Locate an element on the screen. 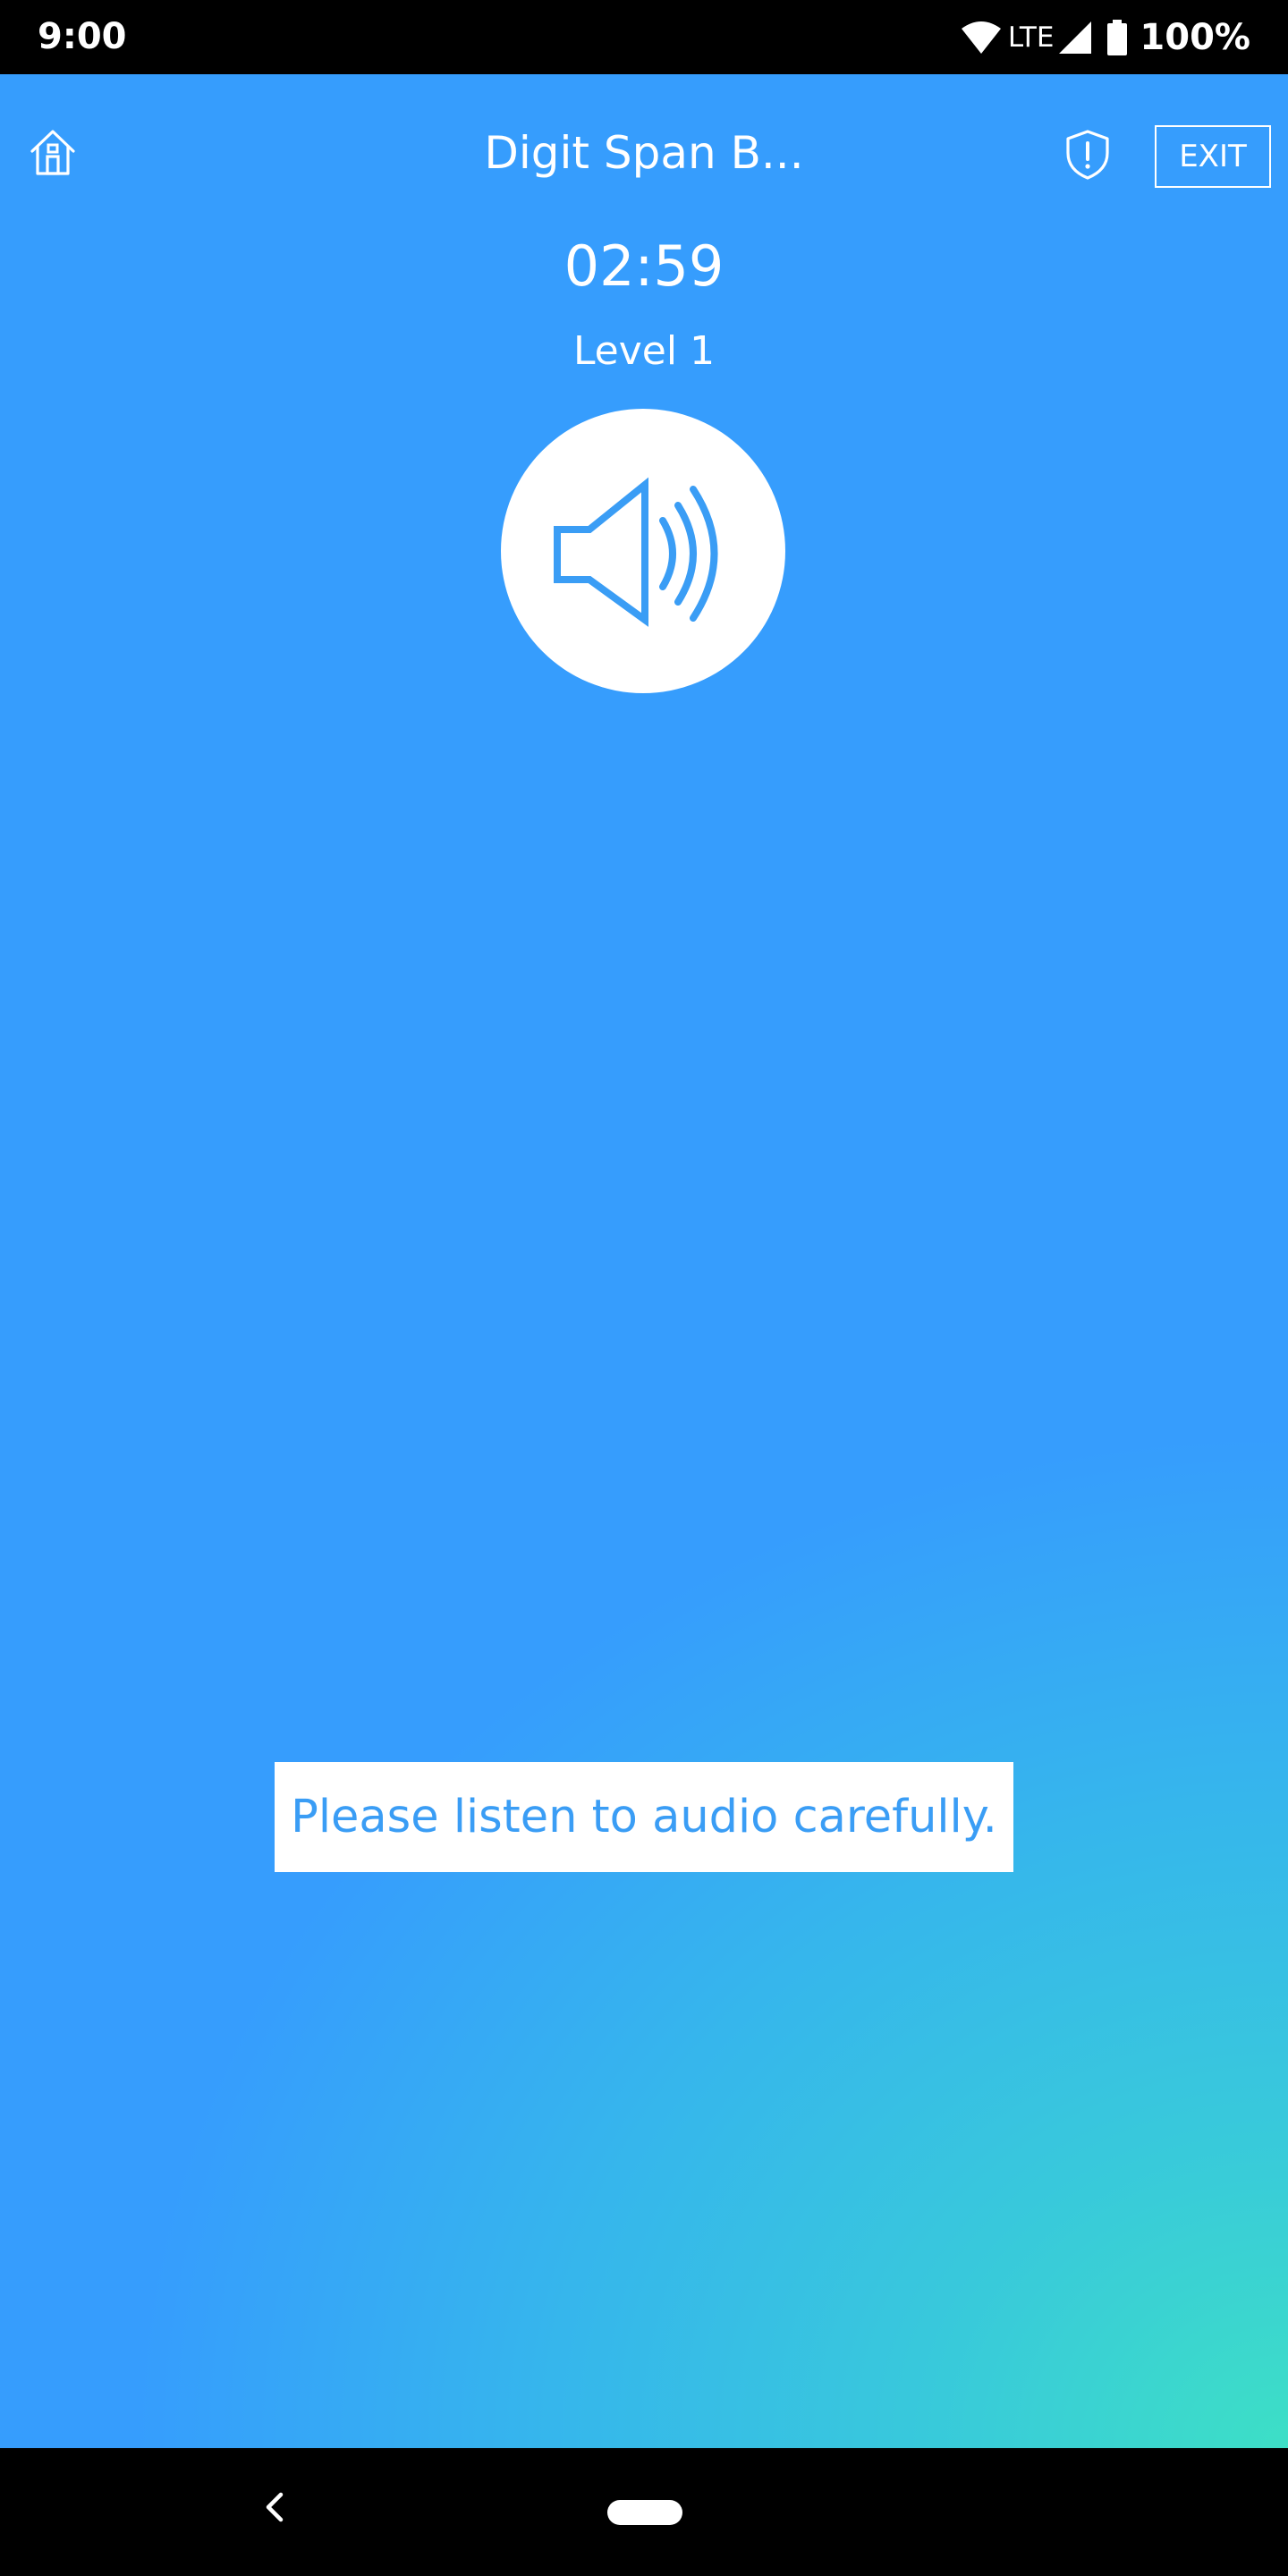 The image size is (1288, 2576). status-bar: 9:00 LTE 100% is located at coordinates (644, 37).